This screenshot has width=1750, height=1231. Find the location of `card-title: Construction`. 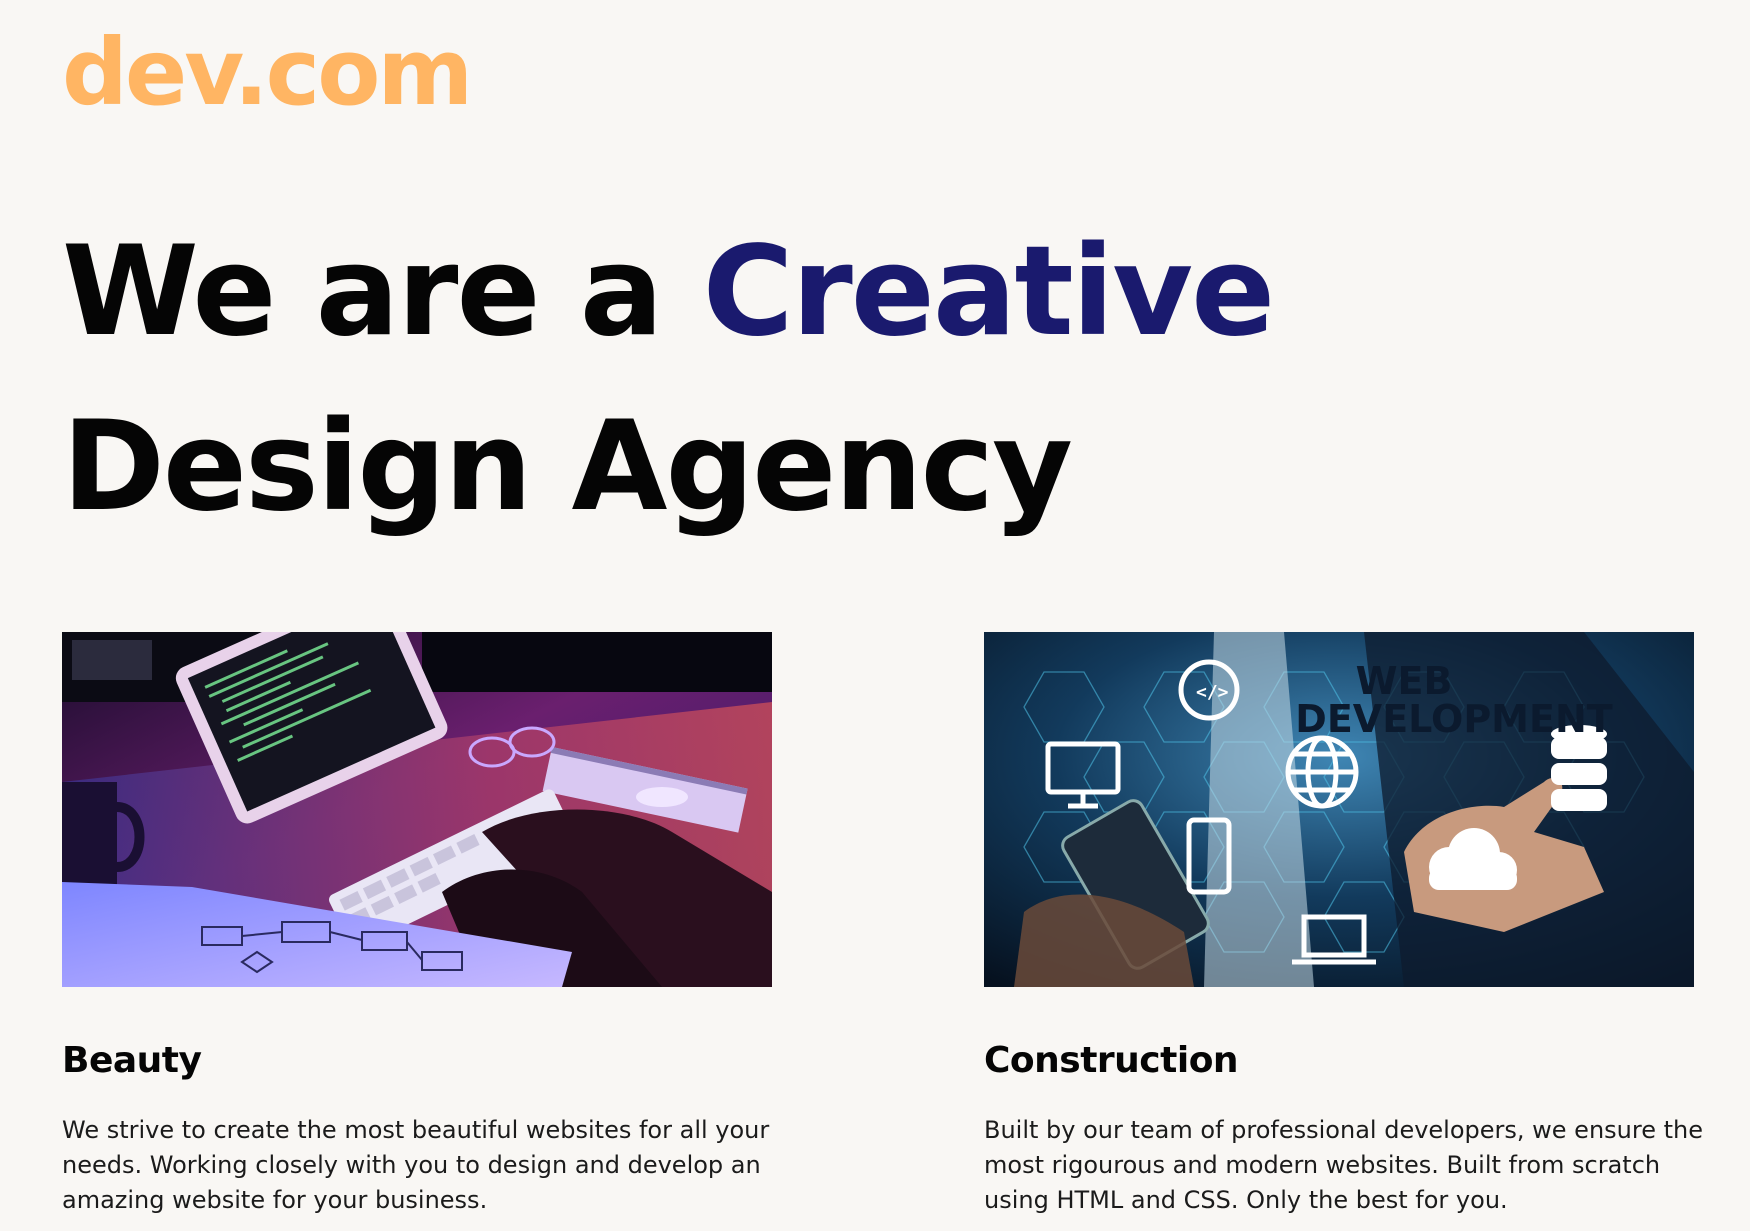

card-title: Construction is located at coordinates (1111, 1060).